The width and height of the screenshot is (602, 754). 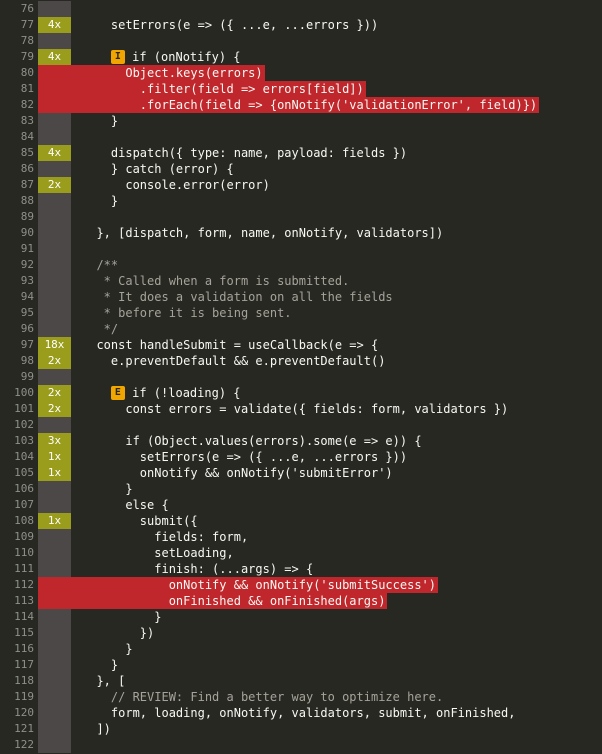 I want to click on line-number: 91, so click(x=19, y=249).